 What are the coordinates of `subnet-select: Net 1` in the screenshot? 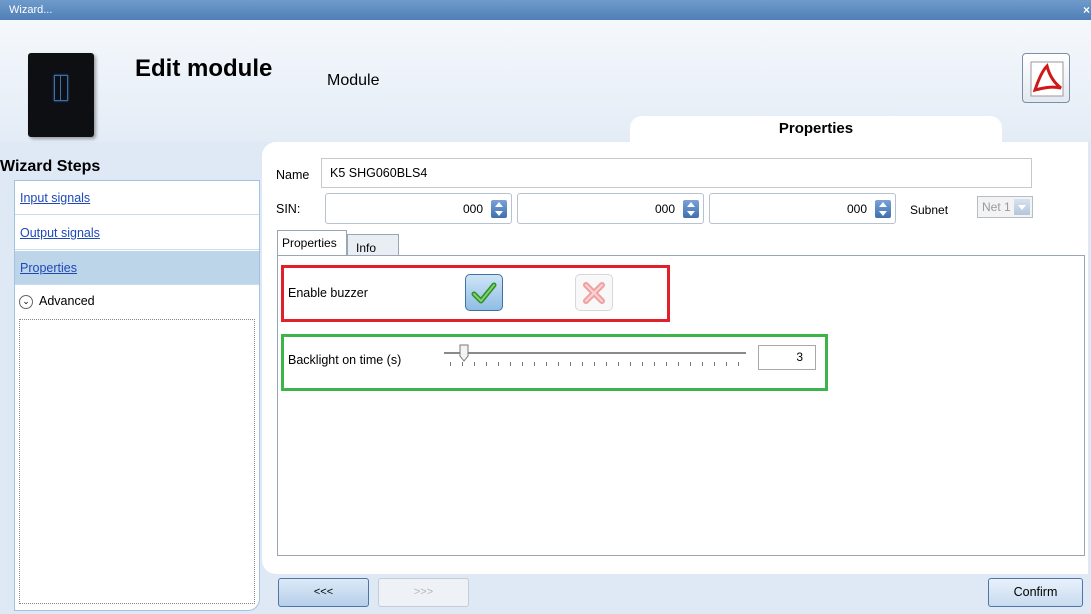 It's located at (1005, 207).